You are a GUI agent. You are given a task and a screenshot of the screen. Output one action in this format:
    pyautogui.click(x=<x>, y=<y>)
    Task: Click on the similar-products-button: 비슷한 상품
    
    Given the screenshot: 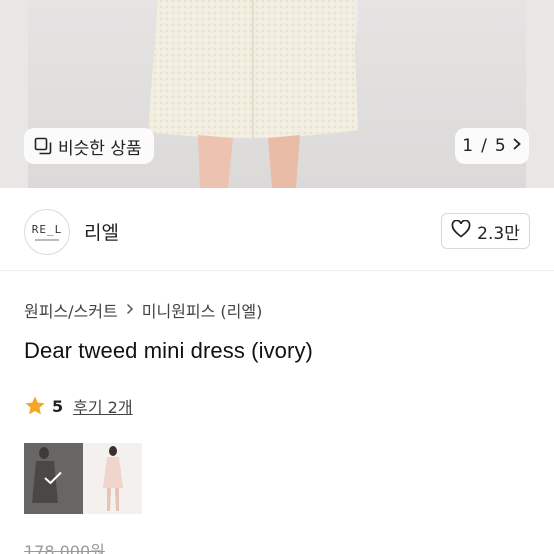 What is the action you would take?
    pyautogui.click(x=89, y=146)
    